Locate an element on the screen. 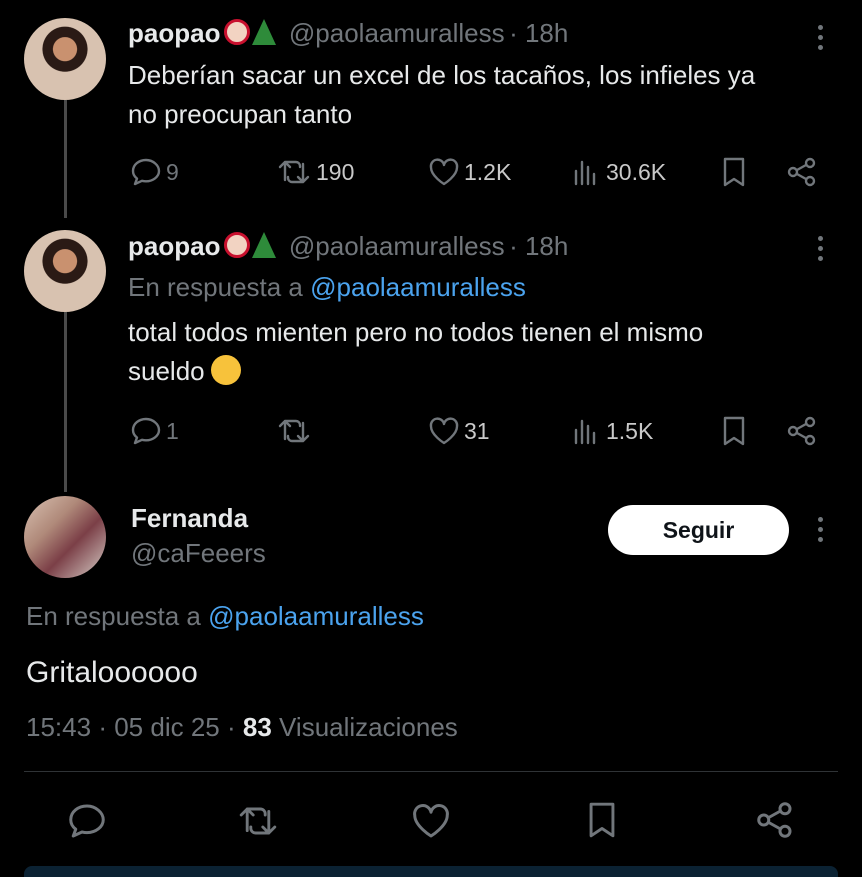  follow-button: Seguir is located at coordinates (698, 530).